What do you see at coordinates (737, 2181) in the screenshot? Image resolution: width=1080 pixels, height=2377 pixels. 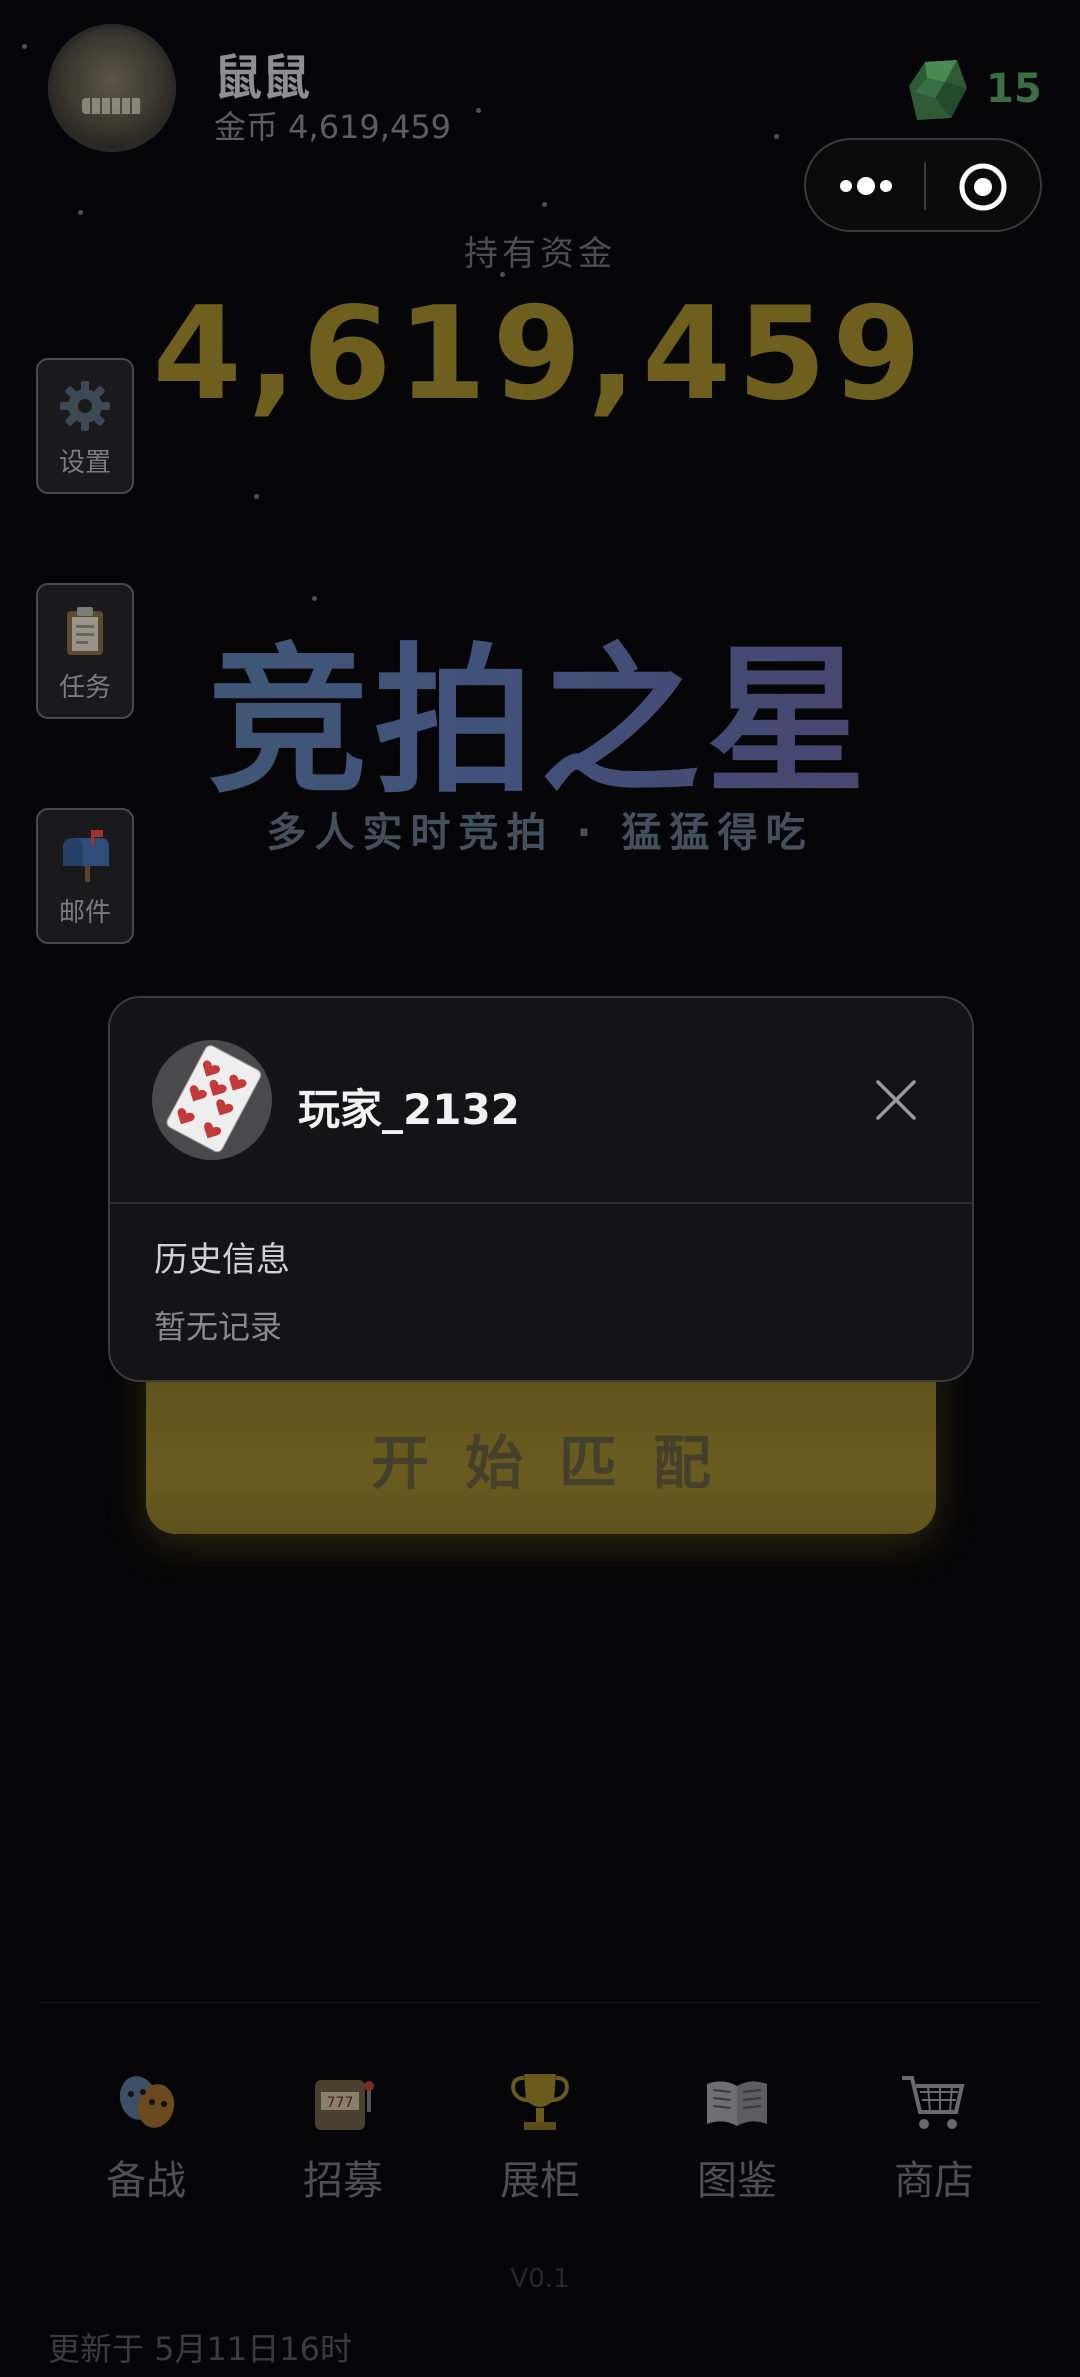 I see `nav-label: 图鉴` at bounding box center [737, 2181].